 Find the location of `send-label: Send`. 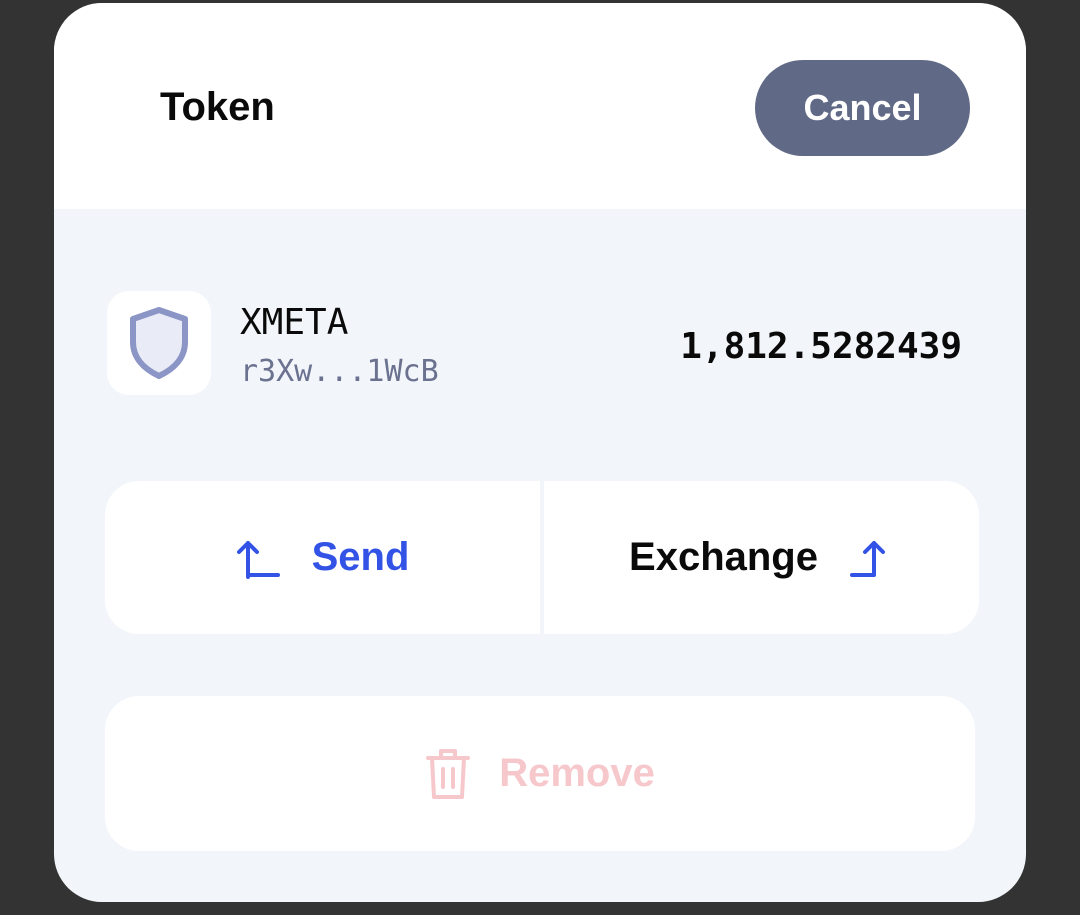

send-label: Send is located at coordinates (360, 557).